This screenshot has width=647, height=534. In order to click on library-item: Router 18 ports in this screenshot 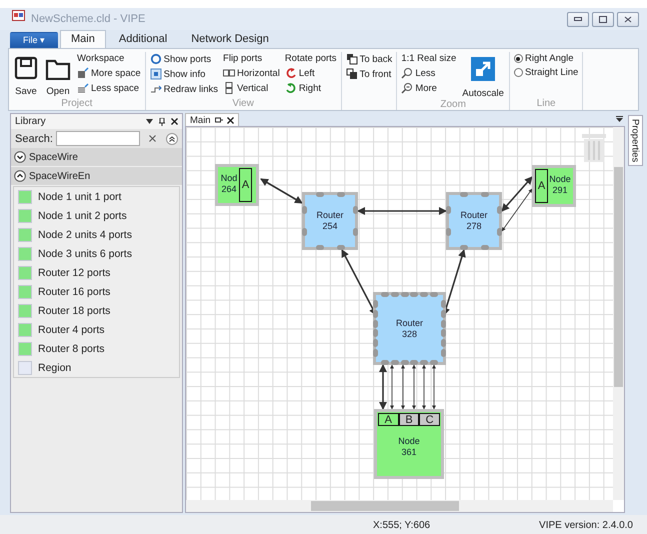, I will do `click(74, 310)`.